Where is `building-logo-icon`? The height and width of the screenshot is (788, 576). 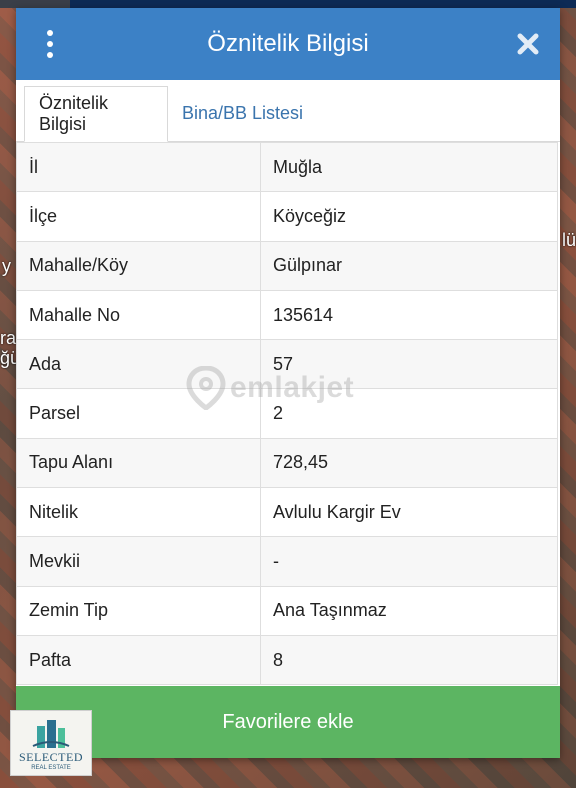
building-logo-icon is located at coordinates (51, 734).